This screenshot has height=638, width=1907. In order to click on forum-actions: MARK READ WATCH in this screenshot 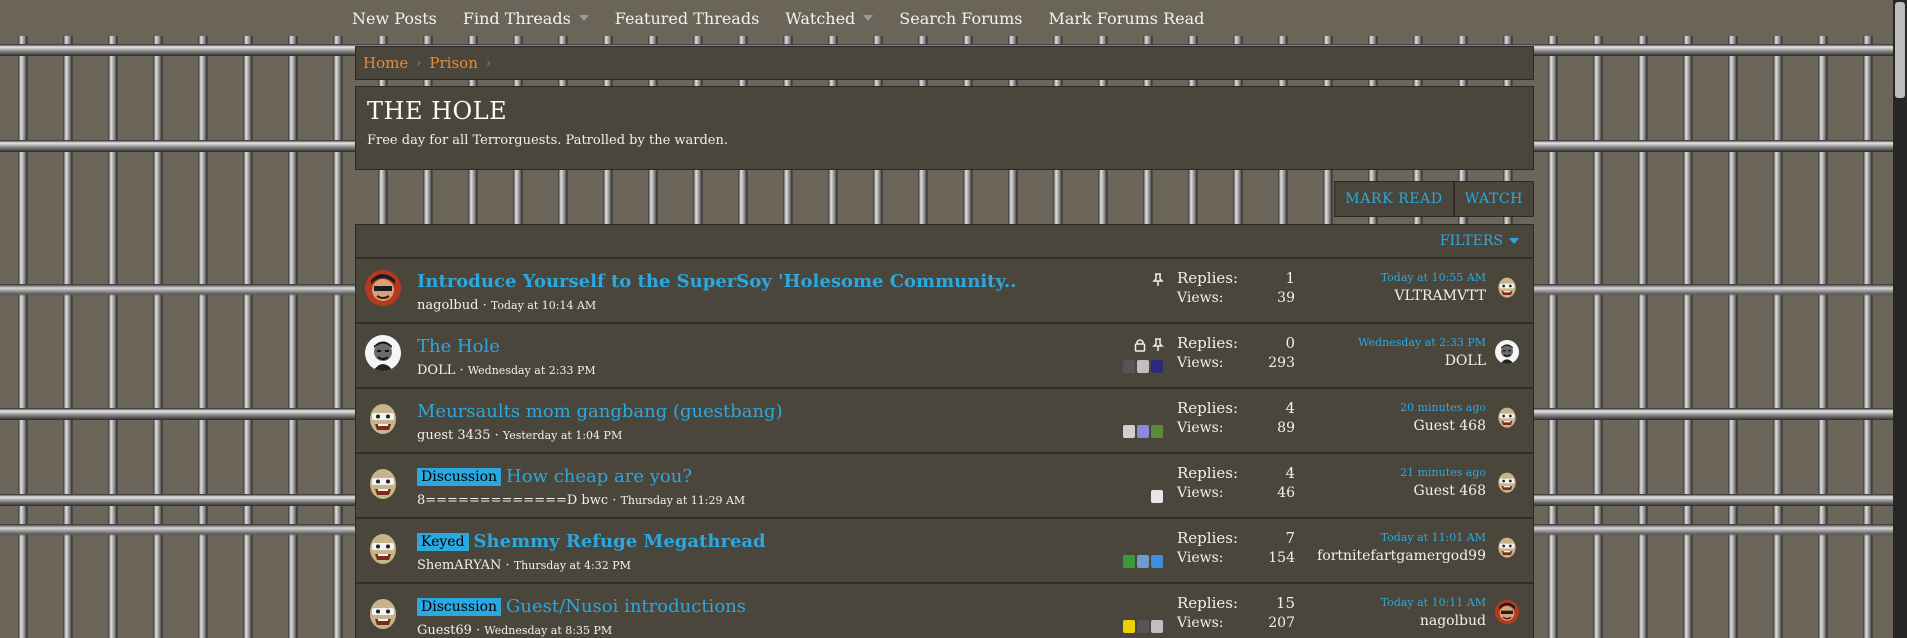, I will do `click(1434, 199)`.